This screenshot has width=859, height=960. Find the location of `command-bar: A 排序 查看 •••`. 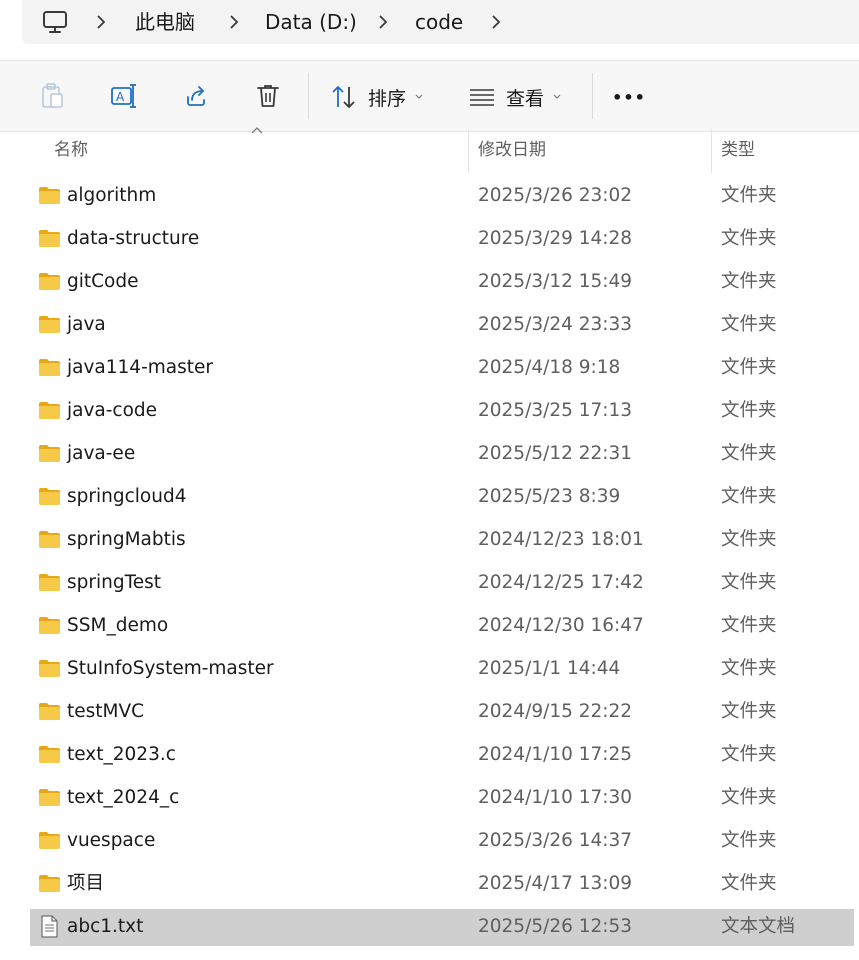

command-bar: A 排序 查看 ••• is located at coordinates (429, 96).